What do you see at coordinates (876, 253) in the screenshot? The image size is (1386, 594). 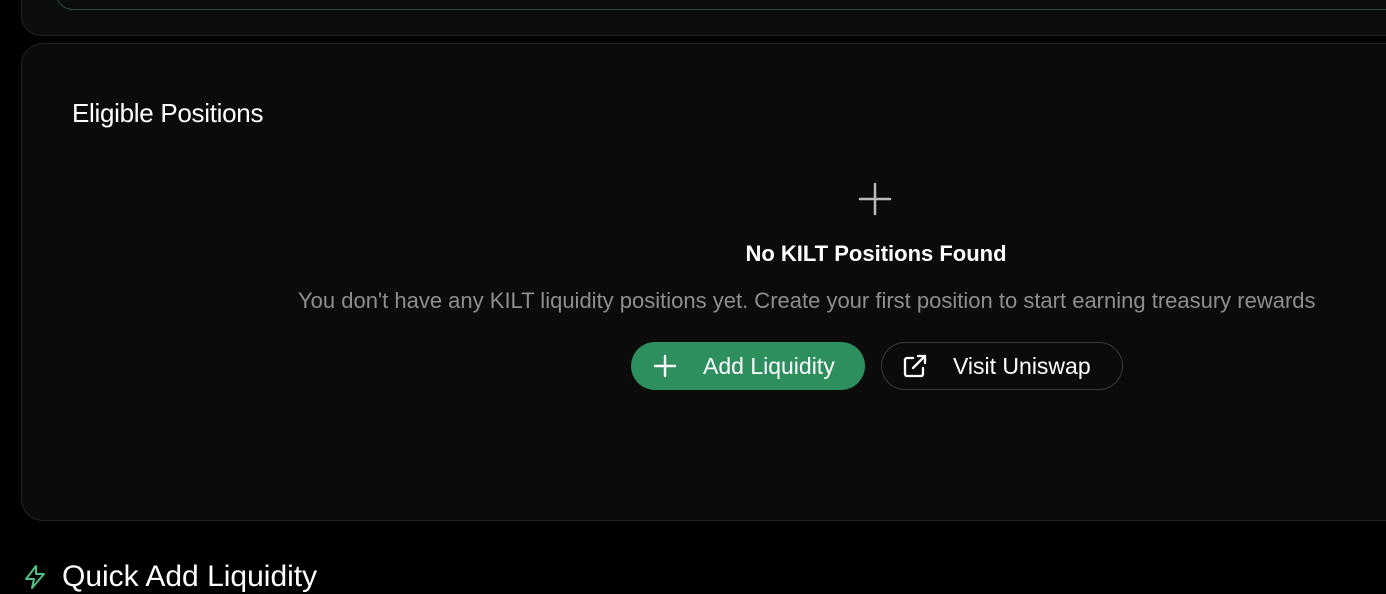 I see `empty-state-title: No KILT Positions Found` at bounding box center [876, 253].